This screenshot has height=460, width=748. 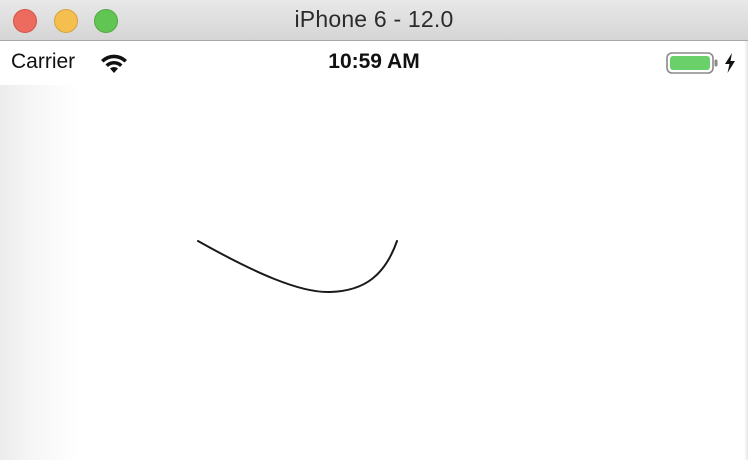 What do you see at coordinates (297, 267) in the screenshot?
I see `drawn-curve` at bounding box center [297, 267].